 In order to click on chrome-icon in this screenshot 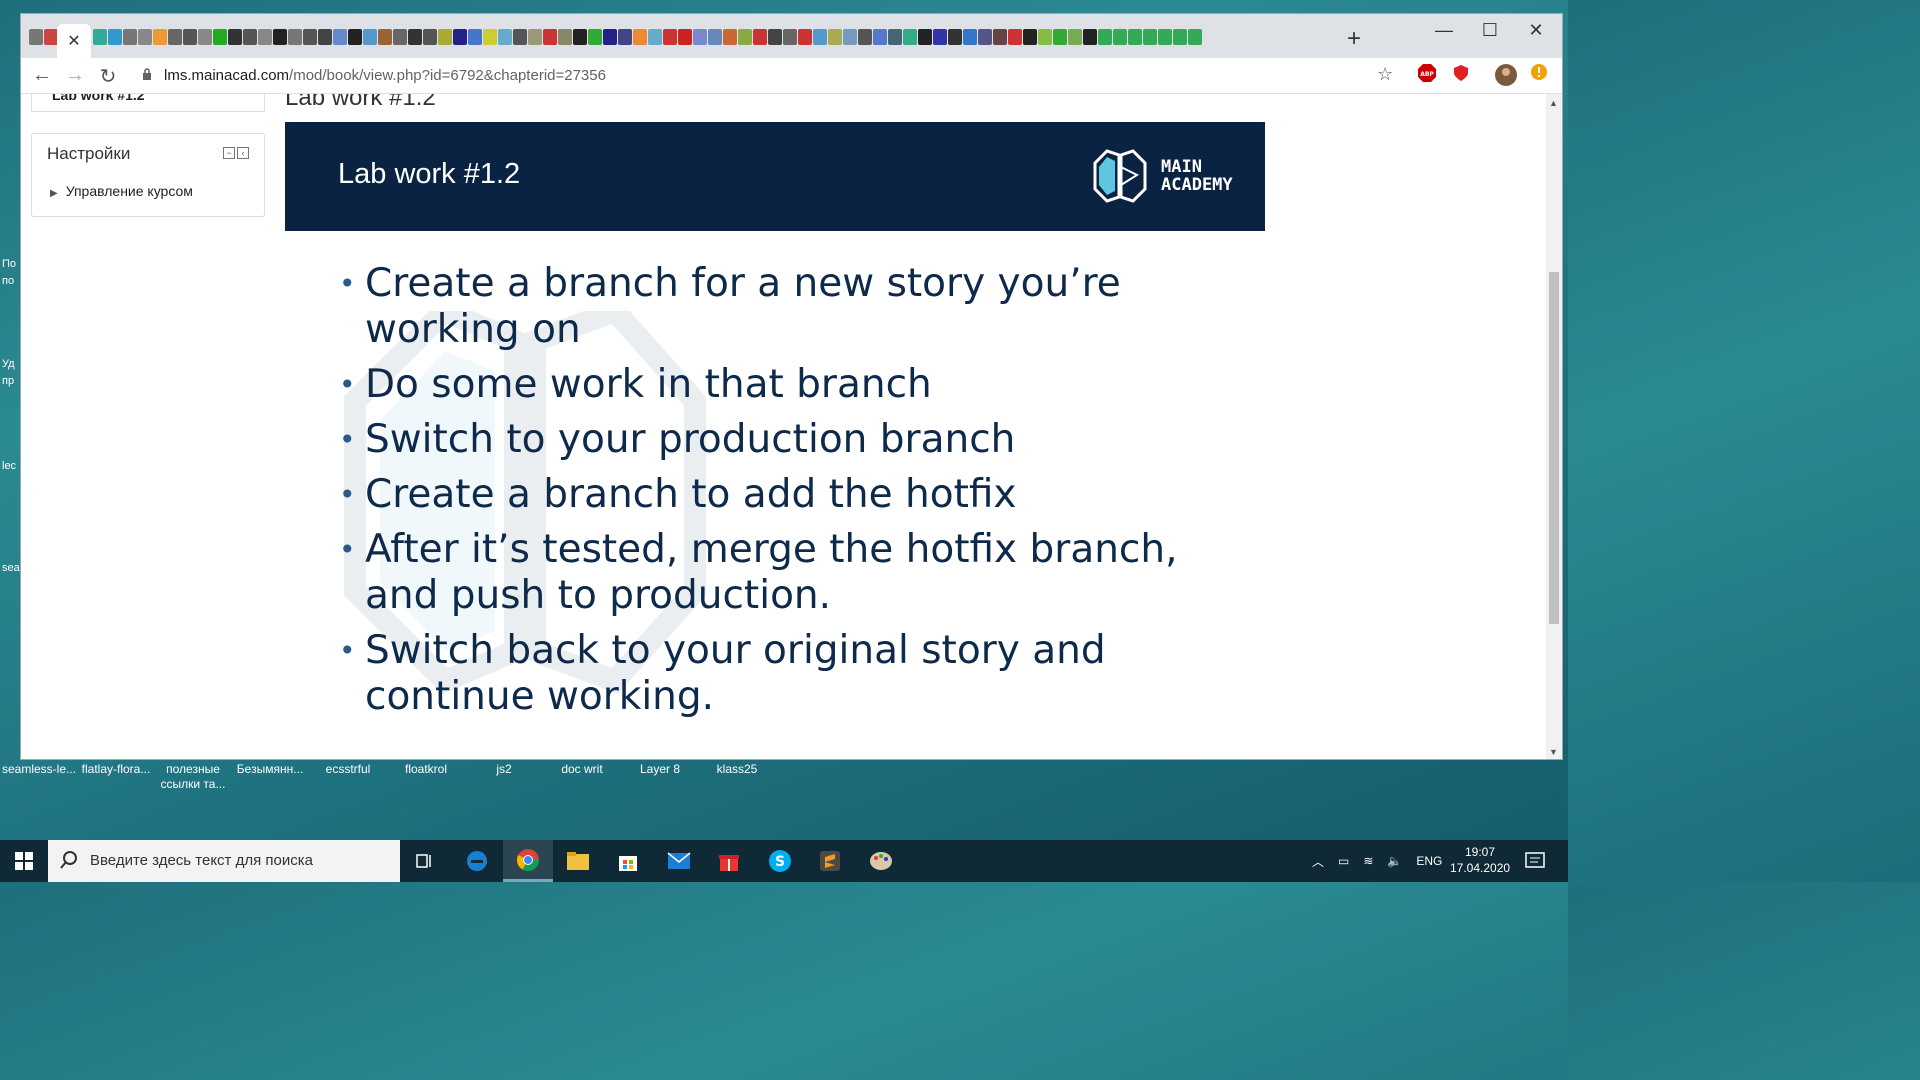, I will do `click(528, 861)`.